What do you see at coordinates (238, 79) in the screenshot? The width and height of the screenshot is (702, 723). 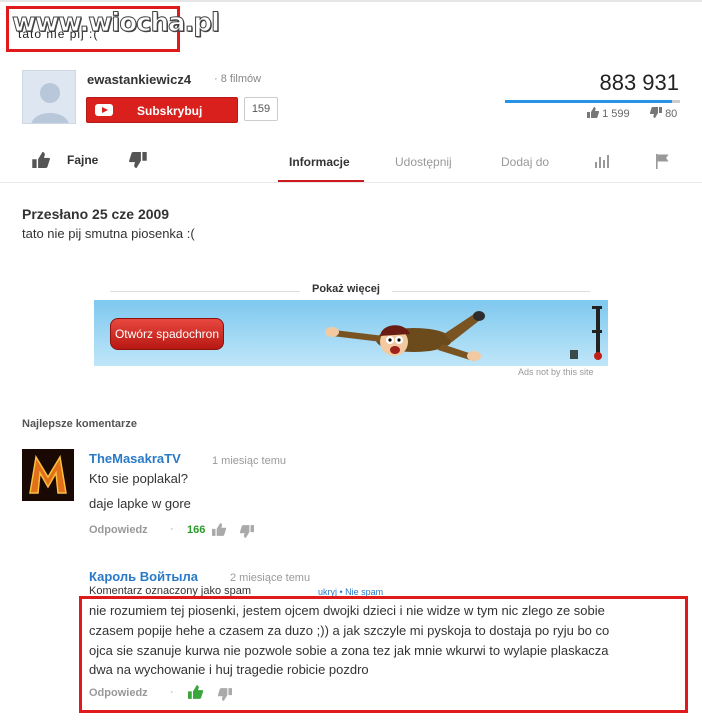 I see `video-count: · 8 filmów` at bounding box center [238, 79].